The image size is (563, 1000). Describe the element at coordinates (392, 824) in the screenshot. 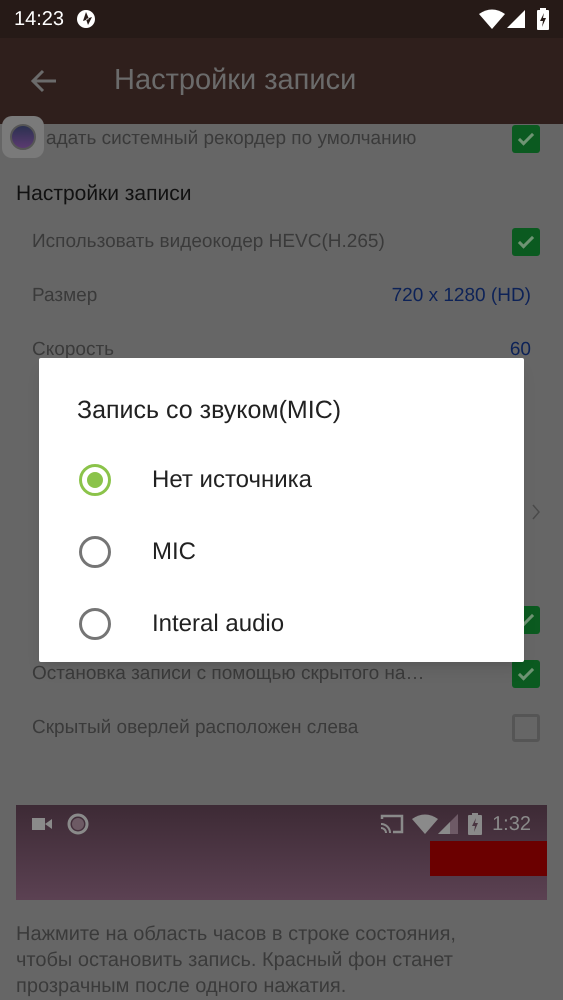

I see `cast-icon` at that location.